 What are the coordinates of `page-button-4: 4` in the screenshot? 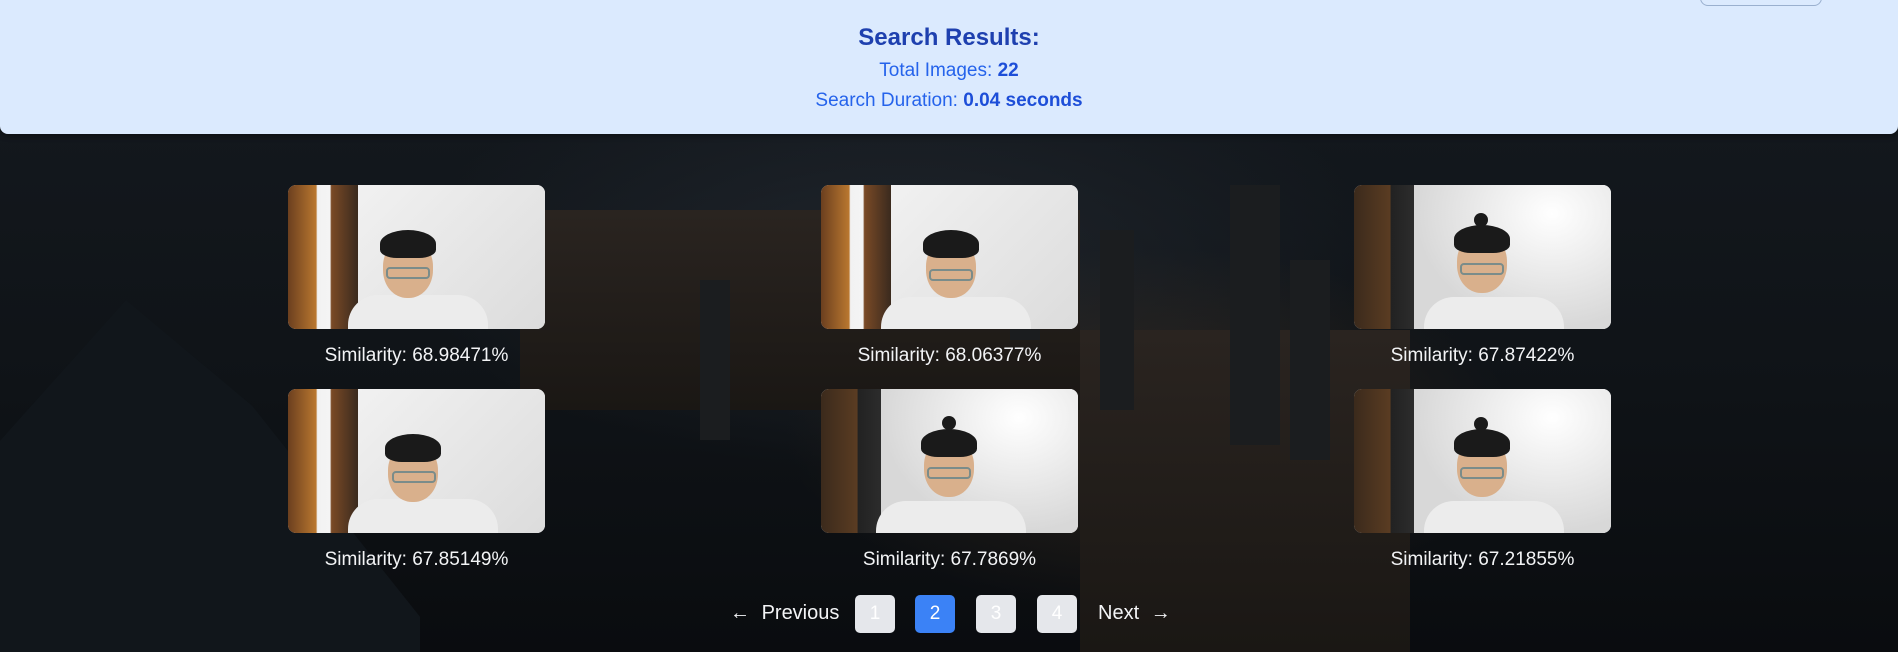 It's located at (1057, 614).